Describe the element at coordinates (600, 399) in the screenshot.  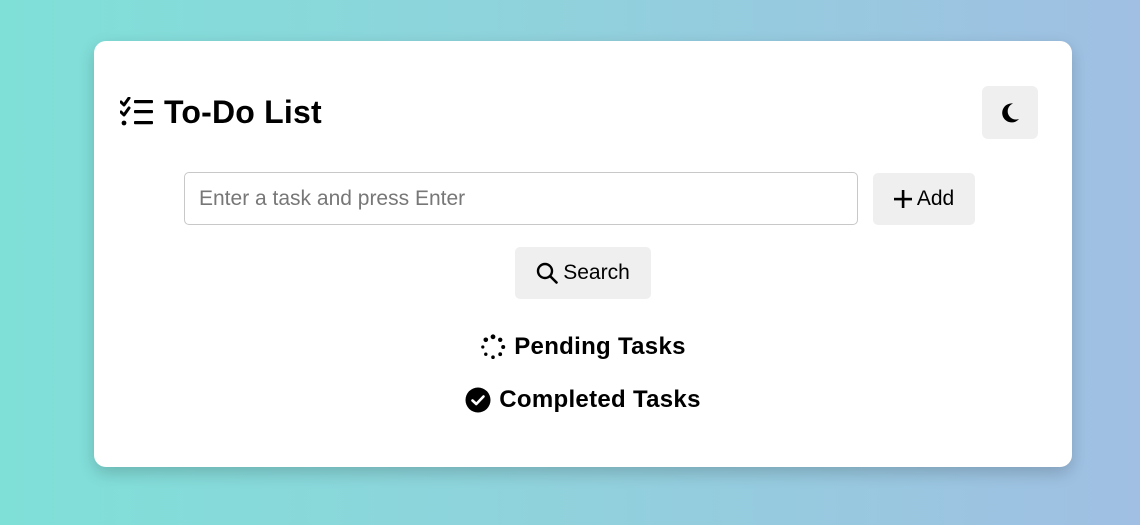
I see `completed-tasks-label: Completed Tasks` at that location.